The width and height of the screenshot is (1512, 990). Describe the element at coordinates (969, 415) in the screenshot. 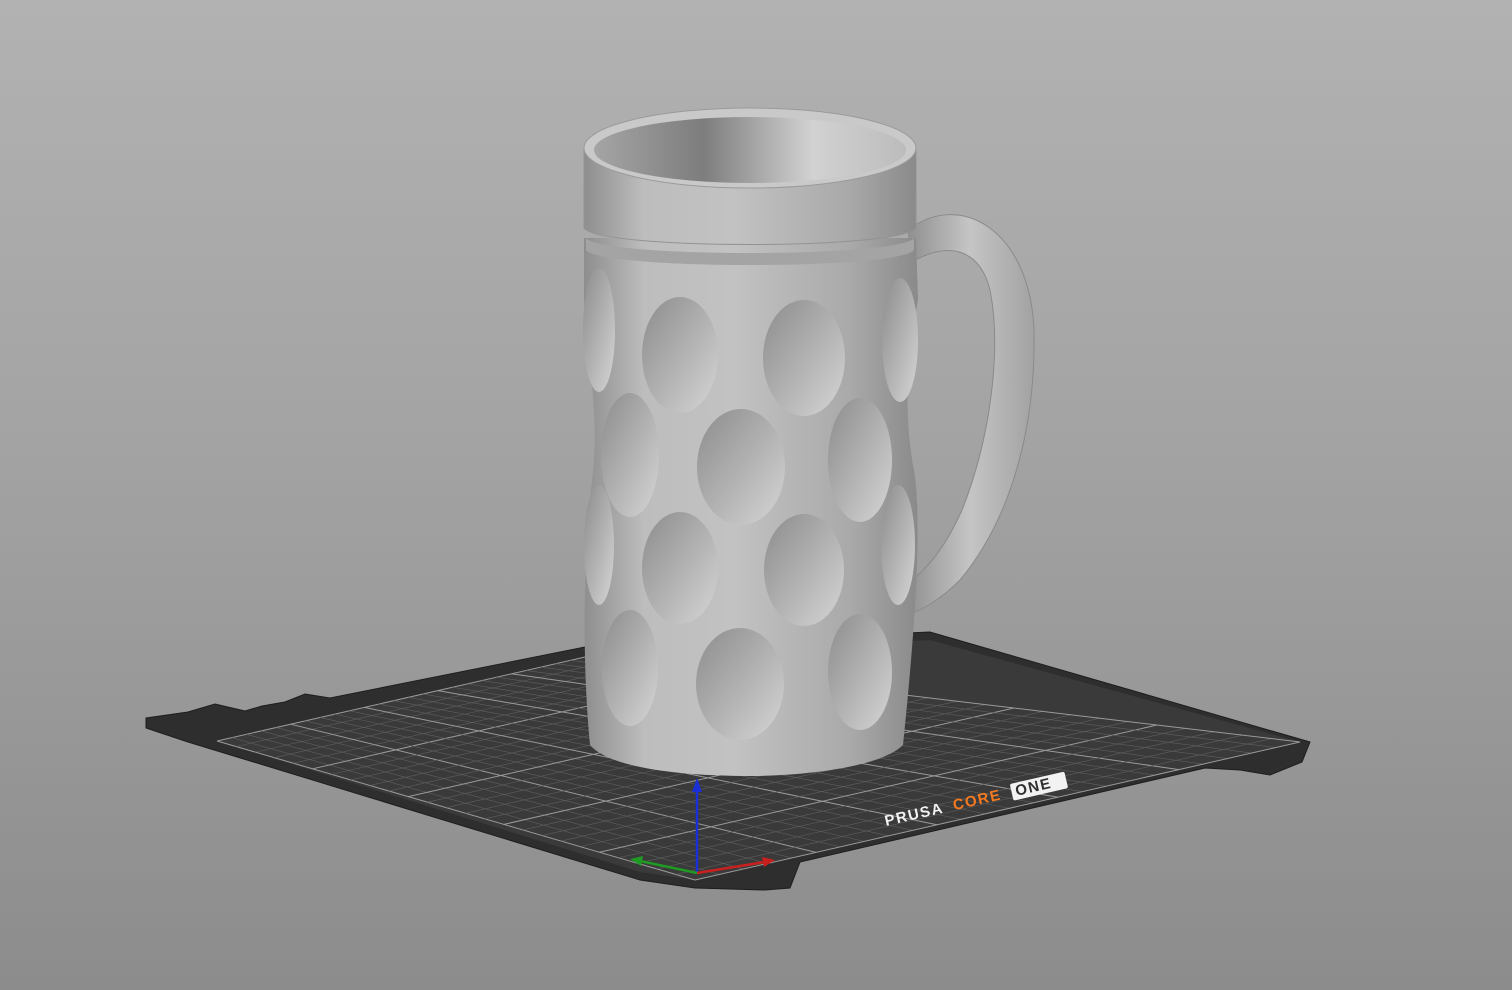

I see `mug-handle` at that location.